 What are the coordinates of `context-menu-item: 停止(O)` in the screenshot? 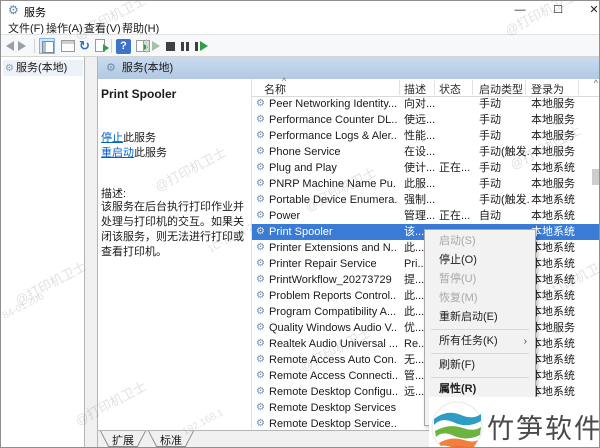 It's located at (480, 260).